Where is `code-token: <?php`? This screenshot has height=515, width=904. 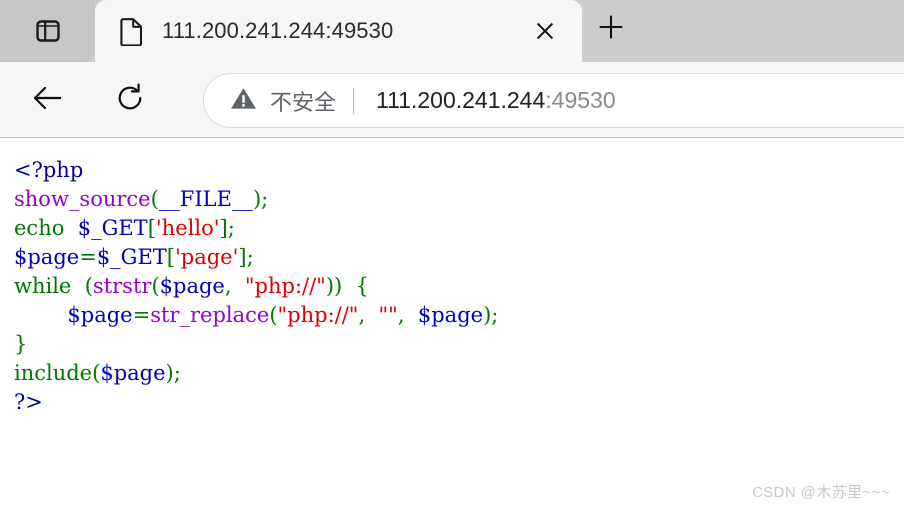 code-token: <?php is located at coordinates (49, 170).